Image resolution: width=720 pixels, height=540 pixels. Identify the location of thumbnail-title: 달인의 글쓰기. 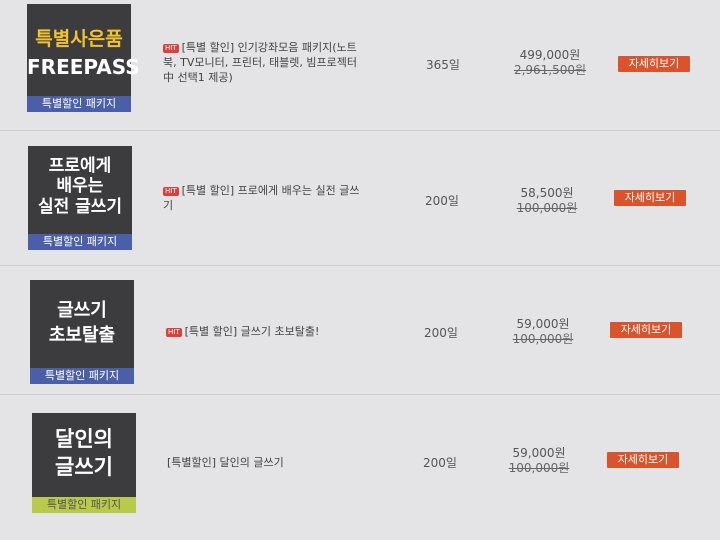
(84, 453).